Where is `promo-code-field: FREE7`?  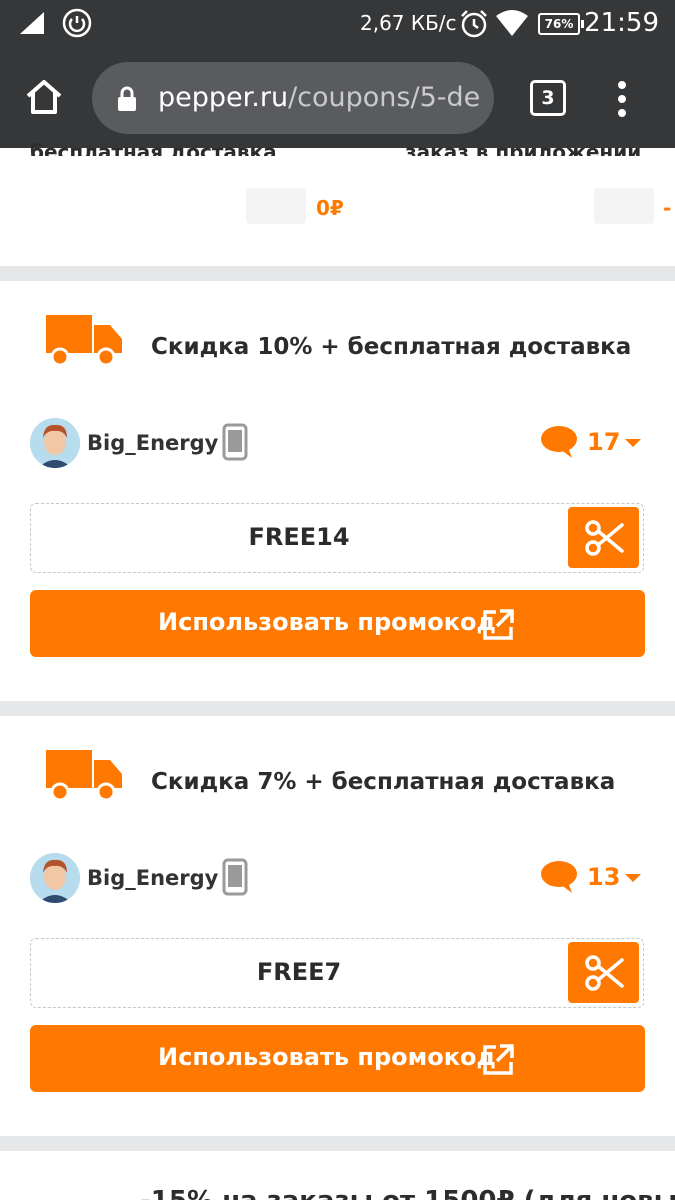
promo-code-field: FREE7 is located at coordinates (337, 973).